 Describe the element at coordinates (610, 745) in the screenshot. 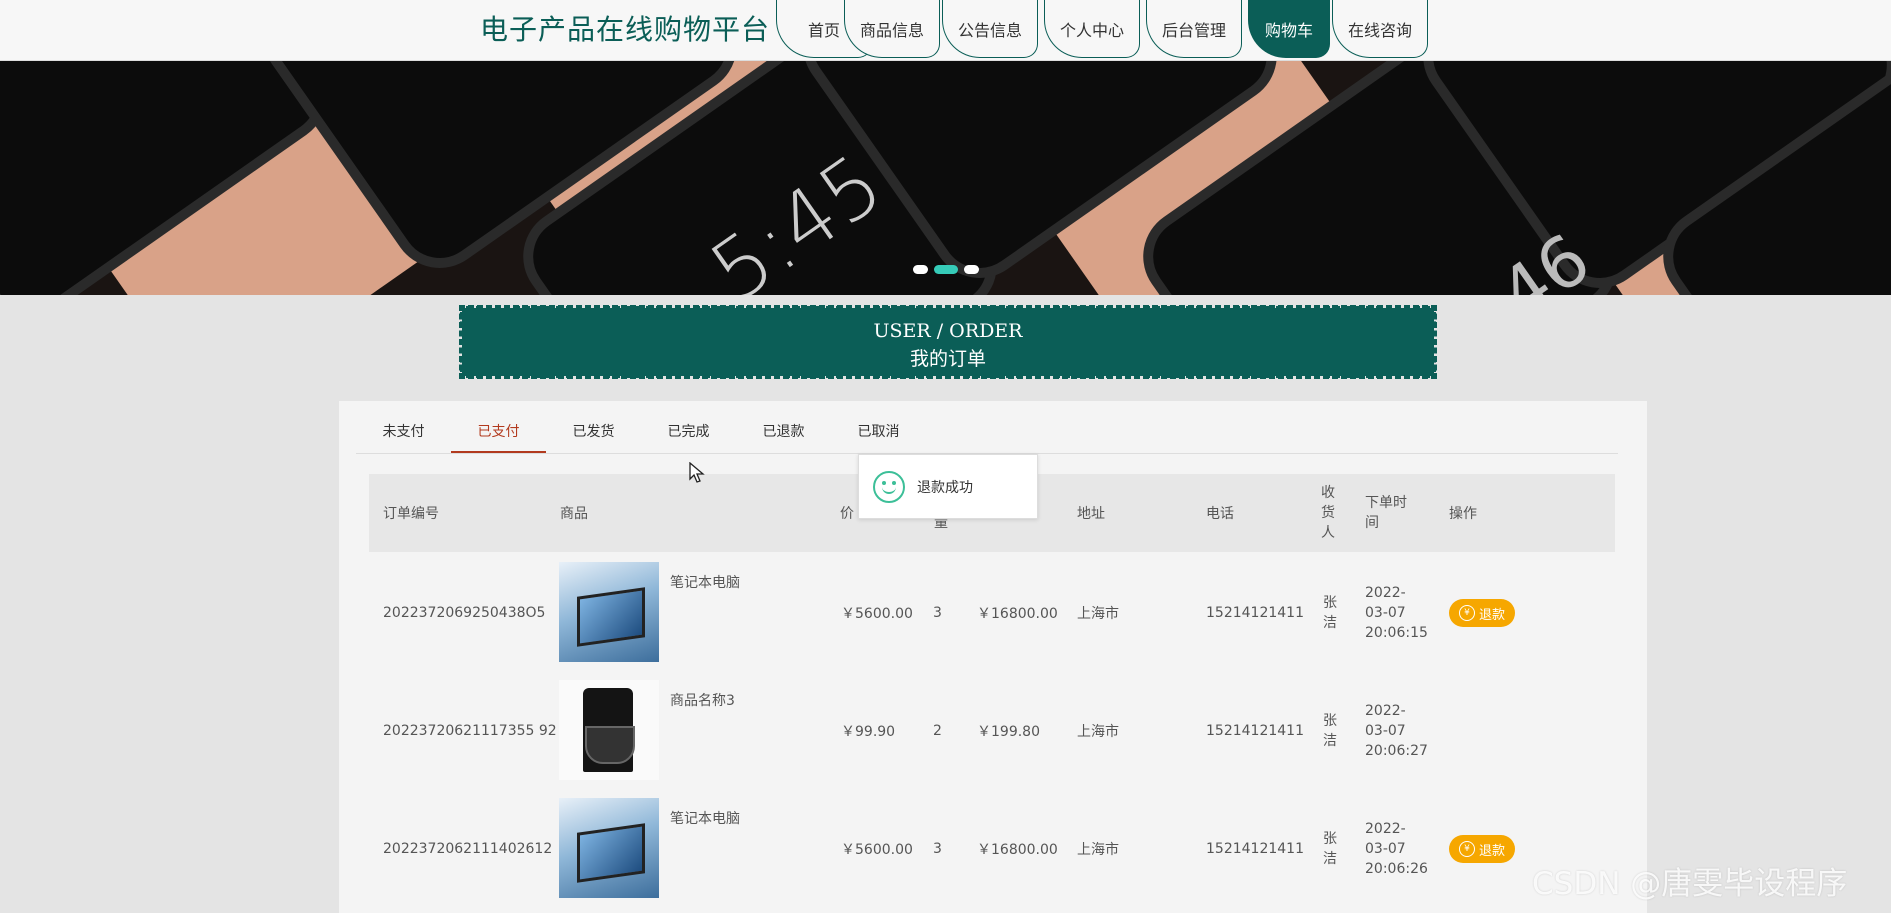

I see `coffee-pot-graphic` at that location.